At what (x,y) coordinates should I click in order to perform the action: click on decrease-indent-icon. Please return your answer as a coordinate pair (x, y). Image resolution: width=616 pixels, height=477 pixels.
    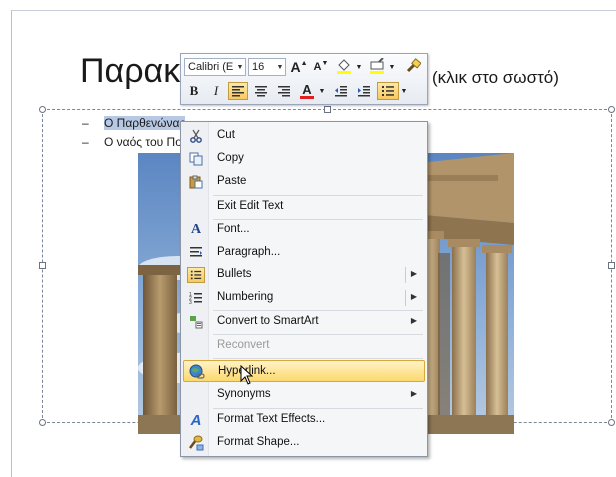
    Looking at the image, I should click on (341, 91).